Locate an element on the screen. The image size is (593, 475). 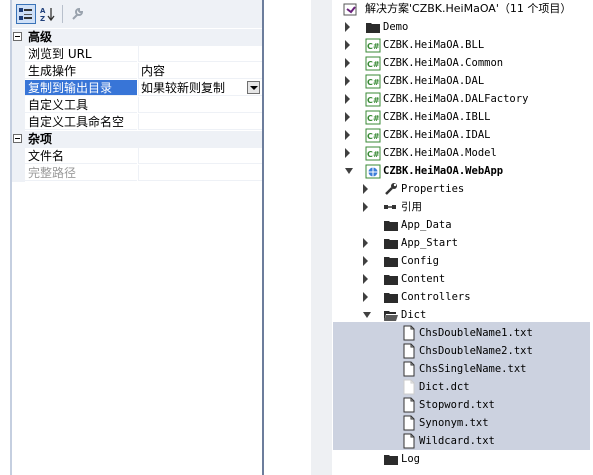
property-row: 完整路径 is located at coordinates (137, 173).